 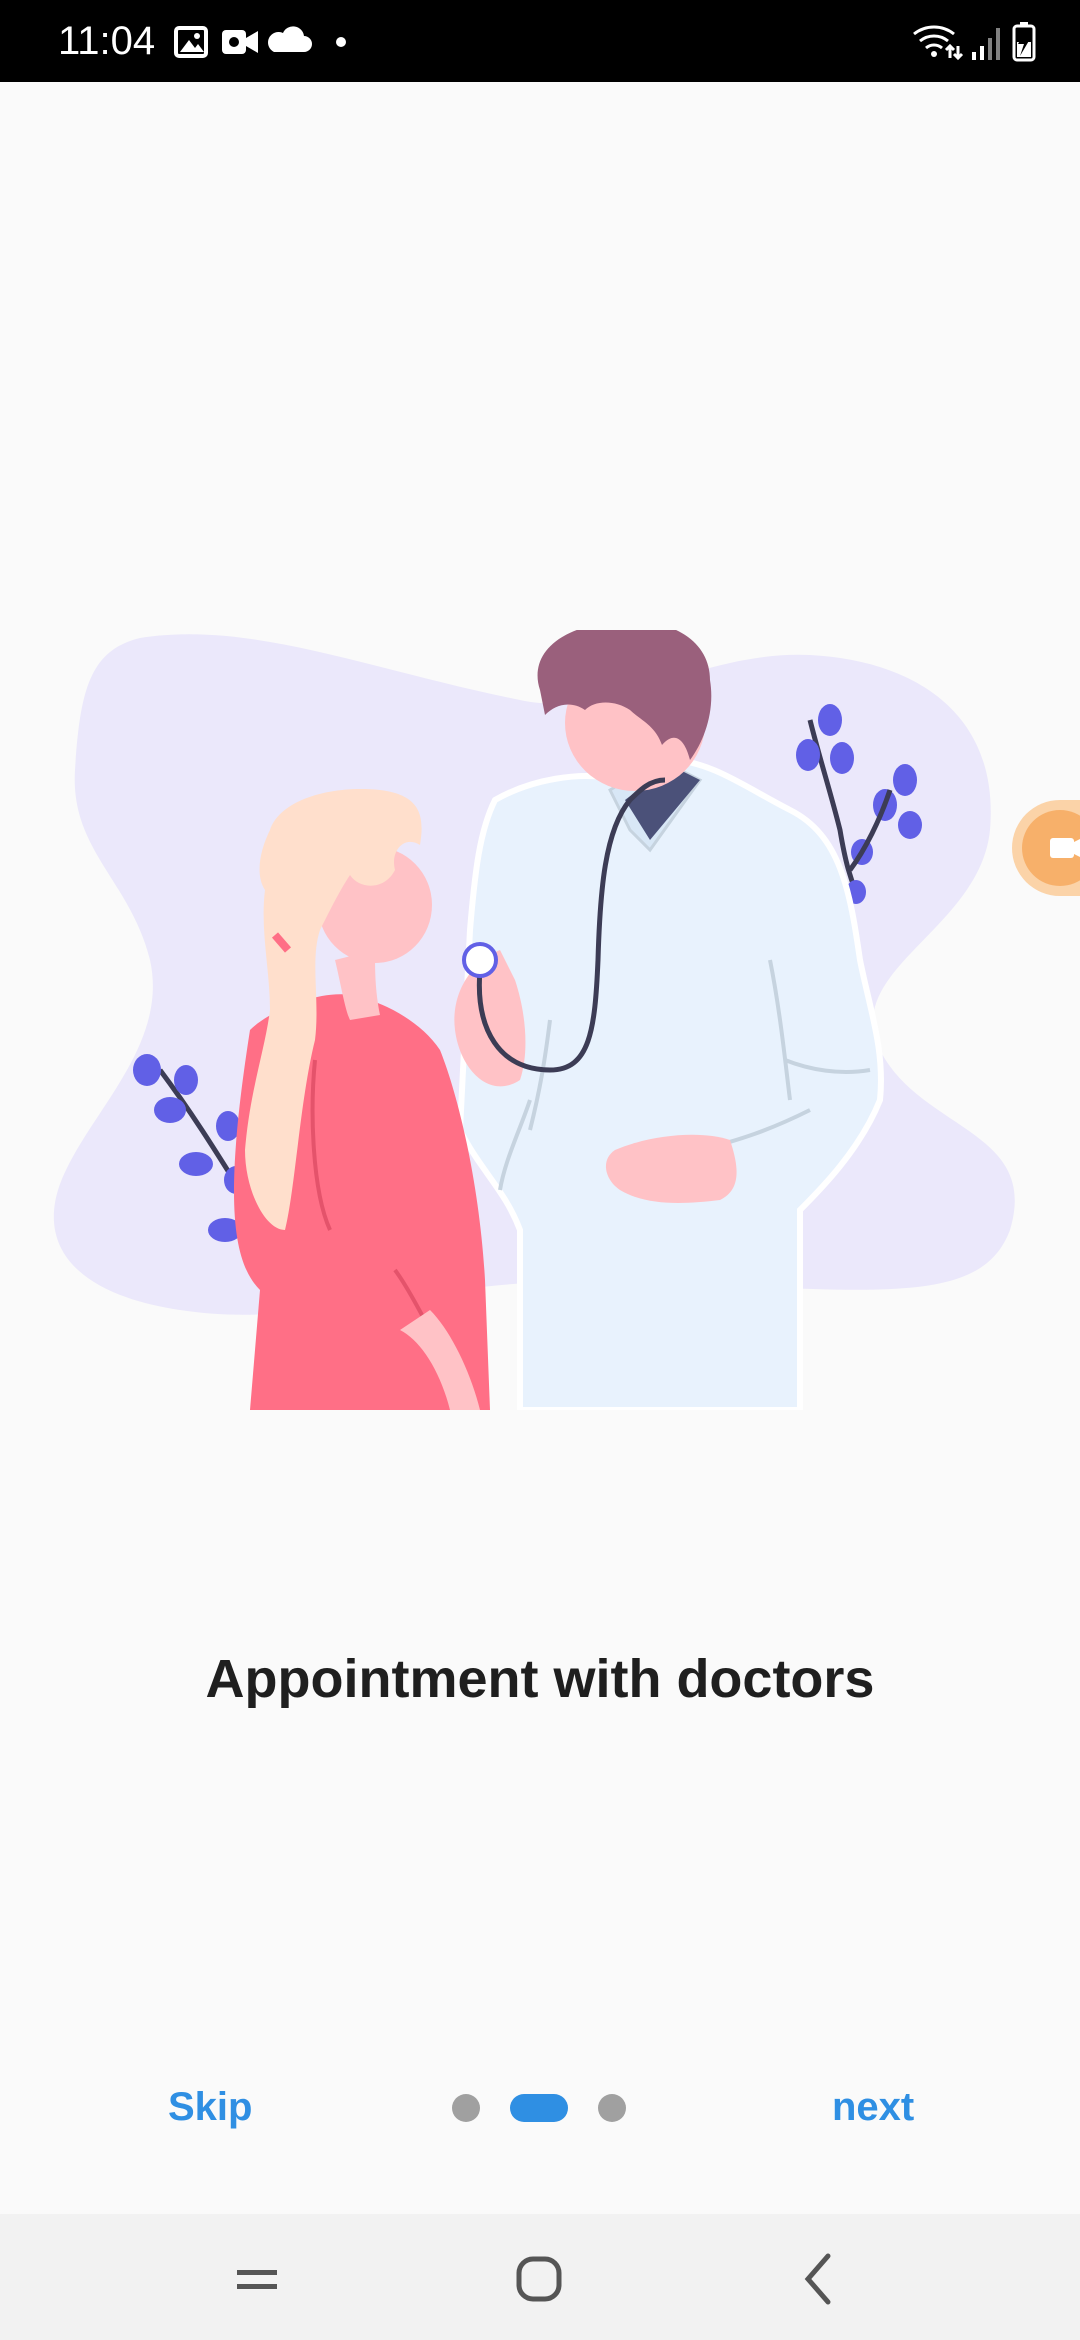 What do you see at coordinates (670, 1083) in the screenshot?
I see `doctor-coat` at bounding box center [670, 1083].